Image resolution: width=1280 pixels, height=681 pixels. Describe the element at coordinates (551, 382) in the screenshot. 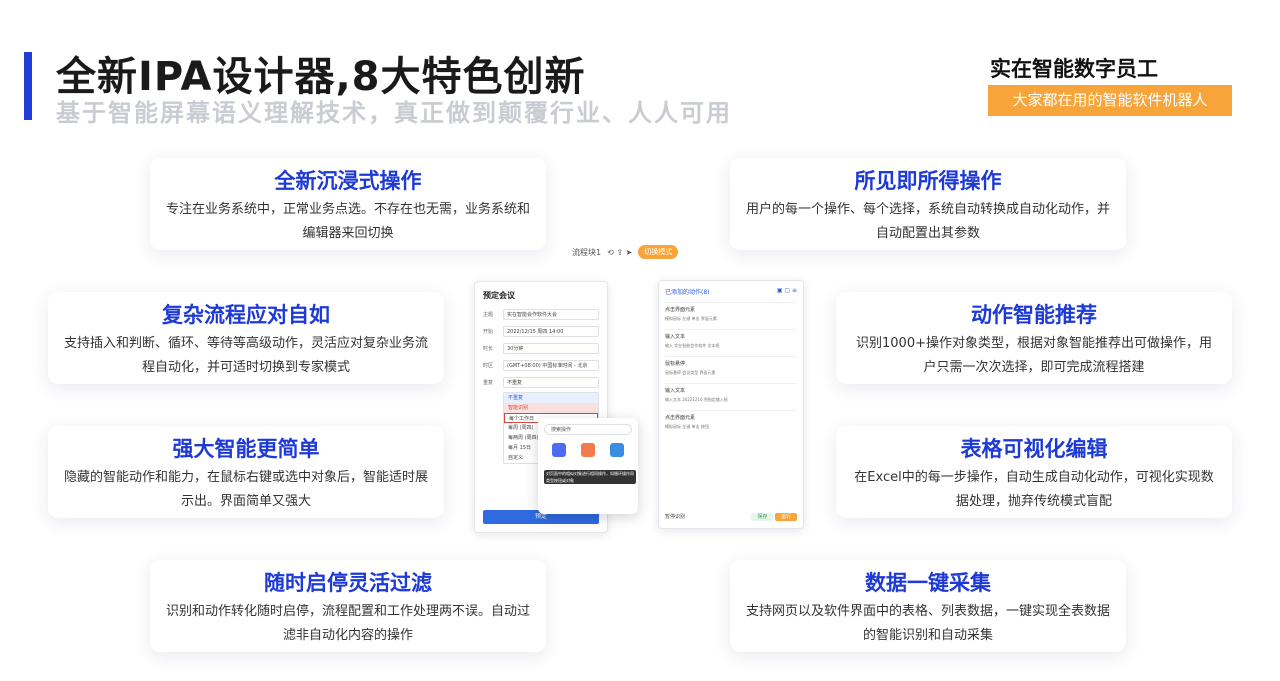

I see `mock-form-value: 不重复` at that location.